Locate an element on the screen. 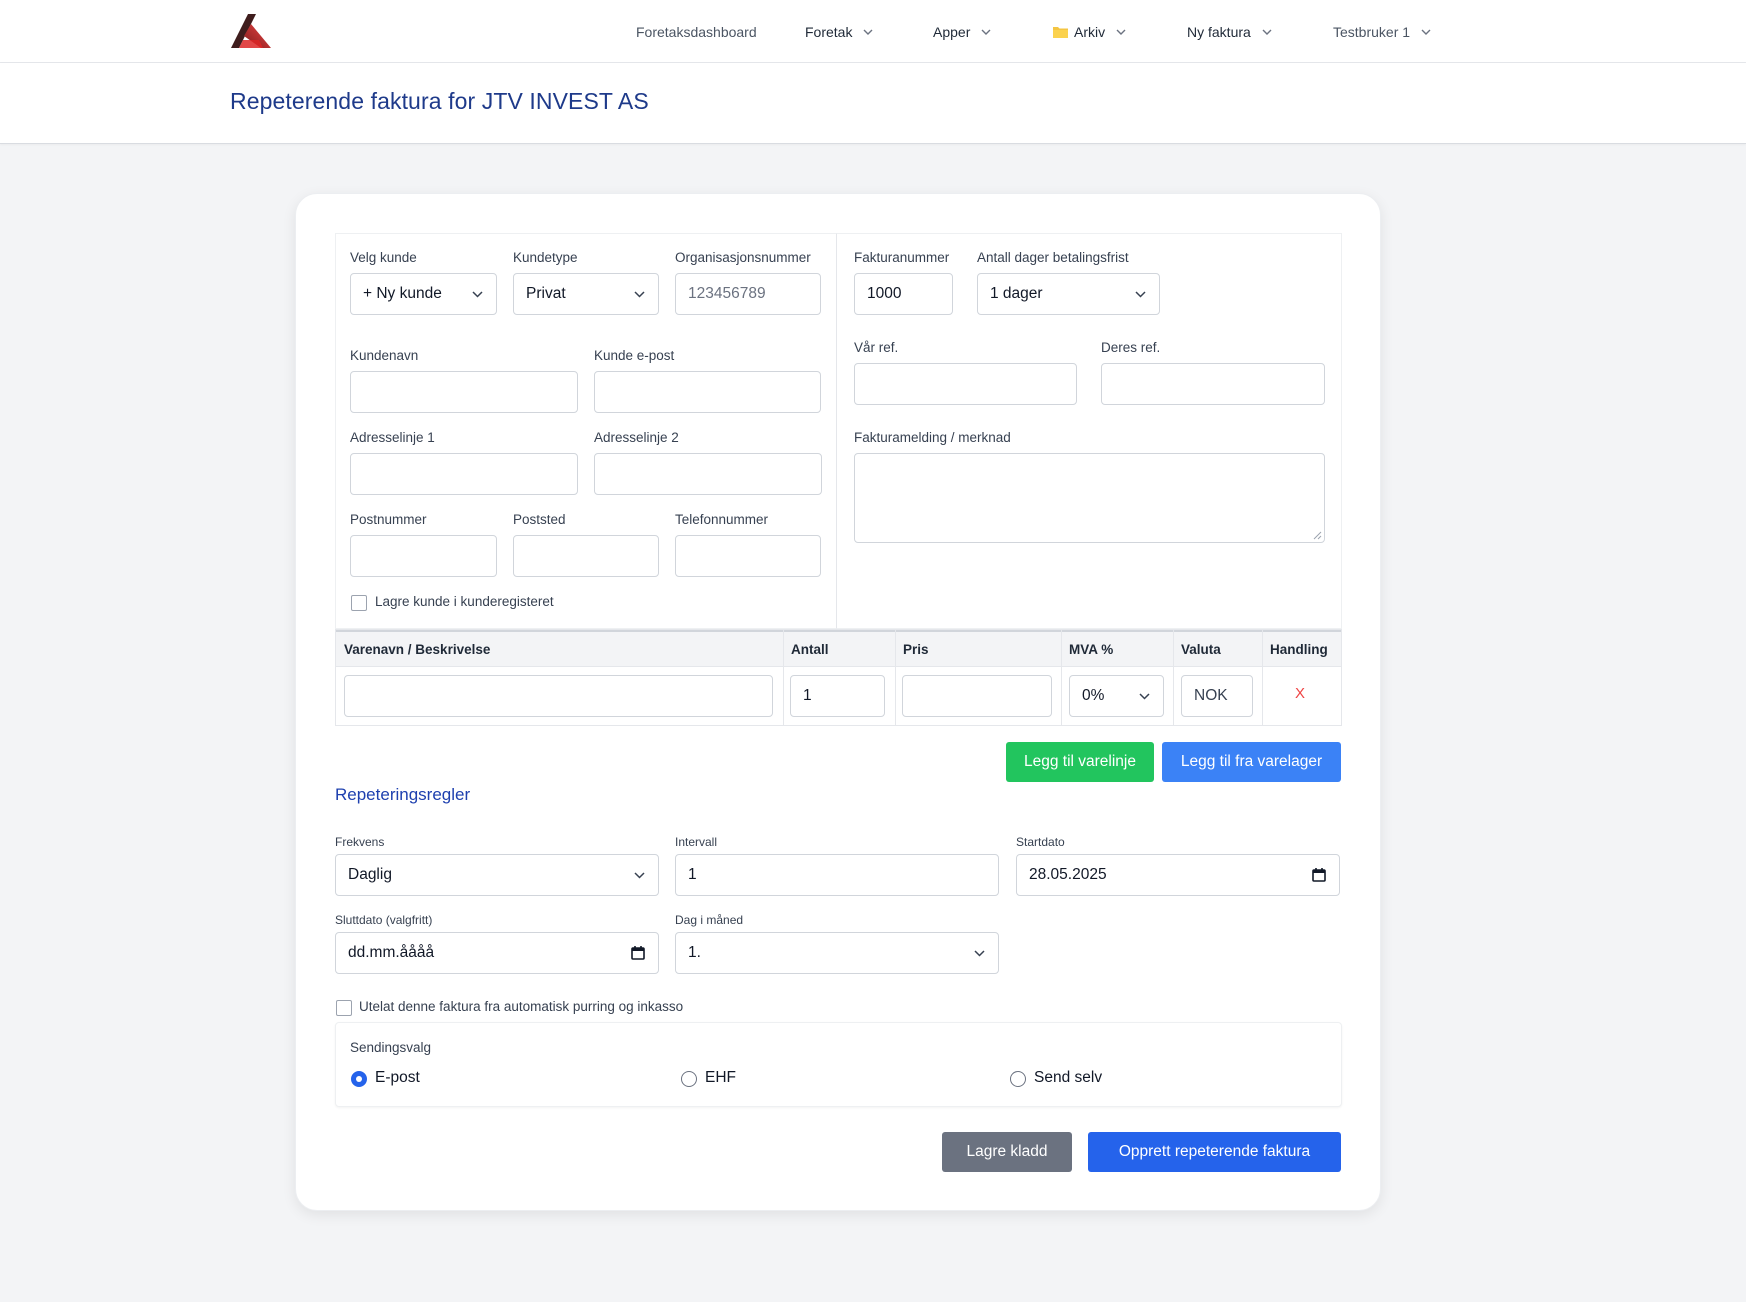 The image size is (1746, 1302). startdato-label: Startdato is located at coordinates (1040, 842).